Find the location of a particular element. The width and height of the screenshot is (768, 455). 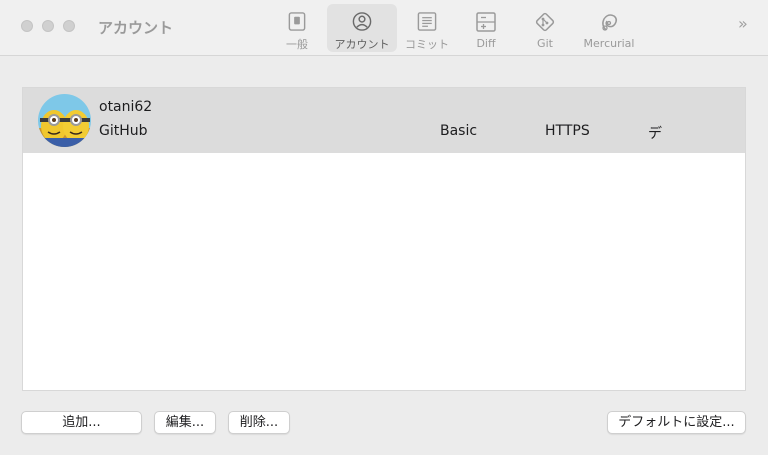

avatar-image-icon is located at coordinates (64, 120).